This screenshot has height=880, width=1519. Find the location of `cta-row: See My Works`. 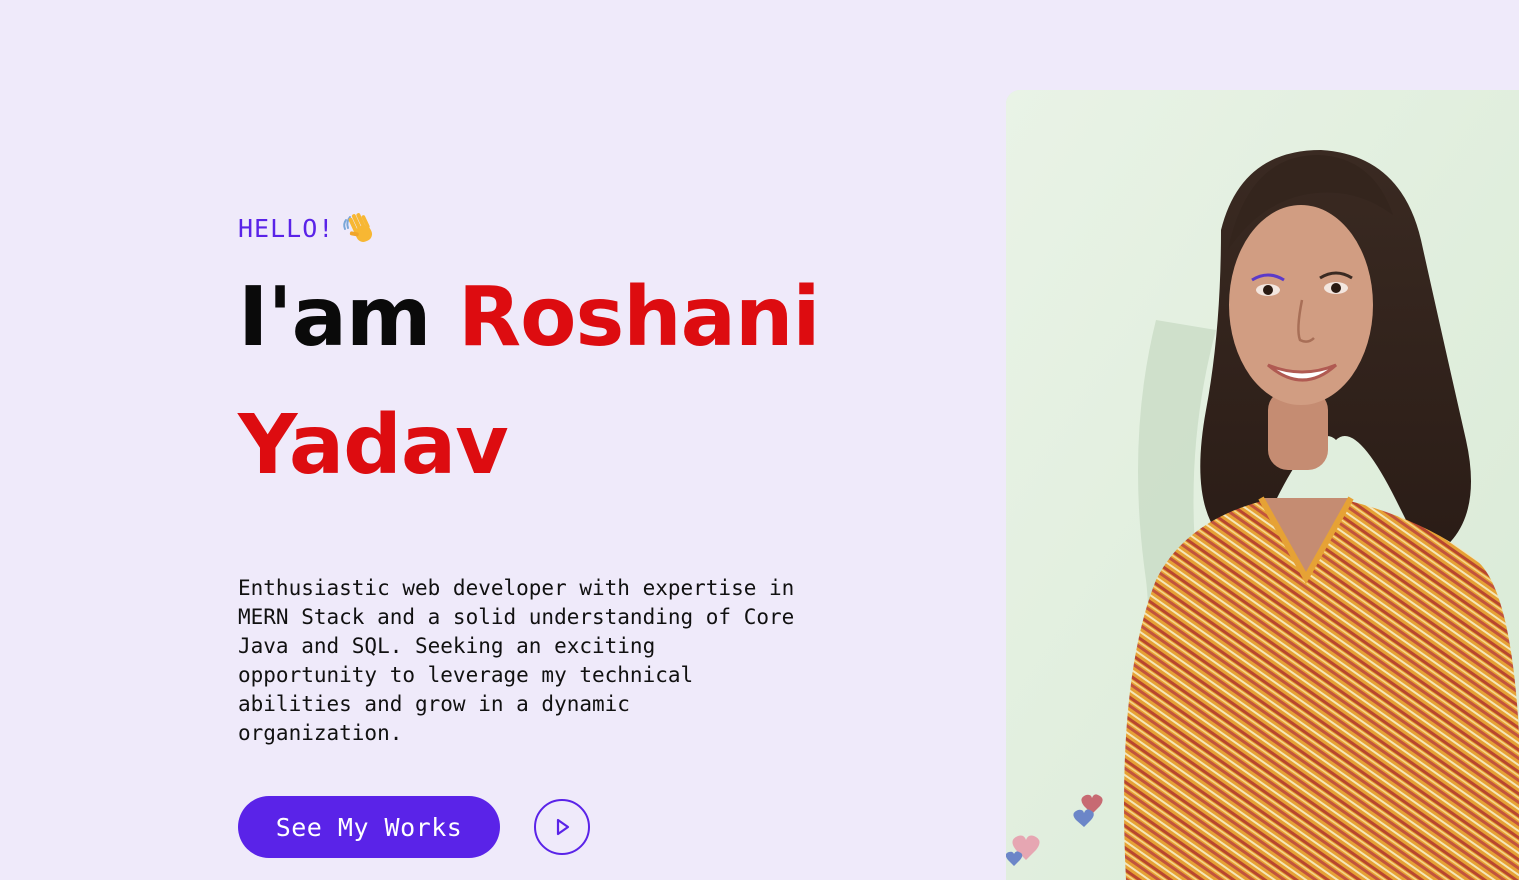

cta-row: See My Works is located at coordinates (548, 827).